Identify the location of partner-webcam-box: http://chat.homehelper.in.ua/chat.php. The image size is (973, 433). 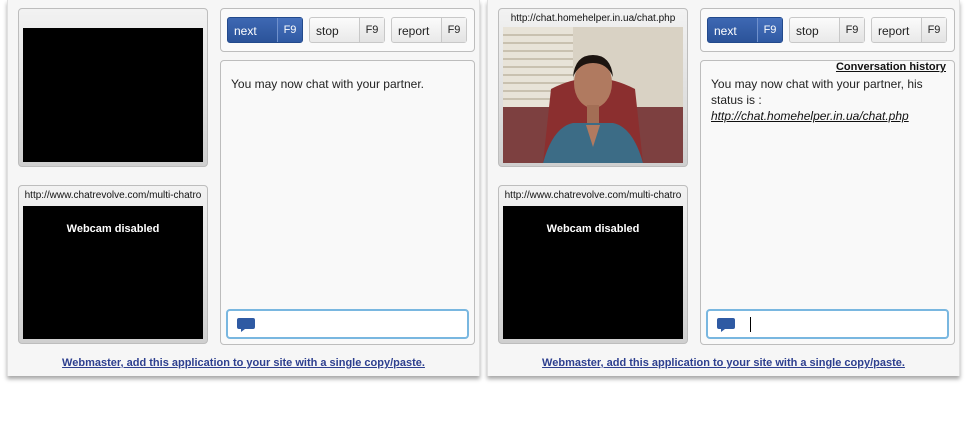
(593, 87).